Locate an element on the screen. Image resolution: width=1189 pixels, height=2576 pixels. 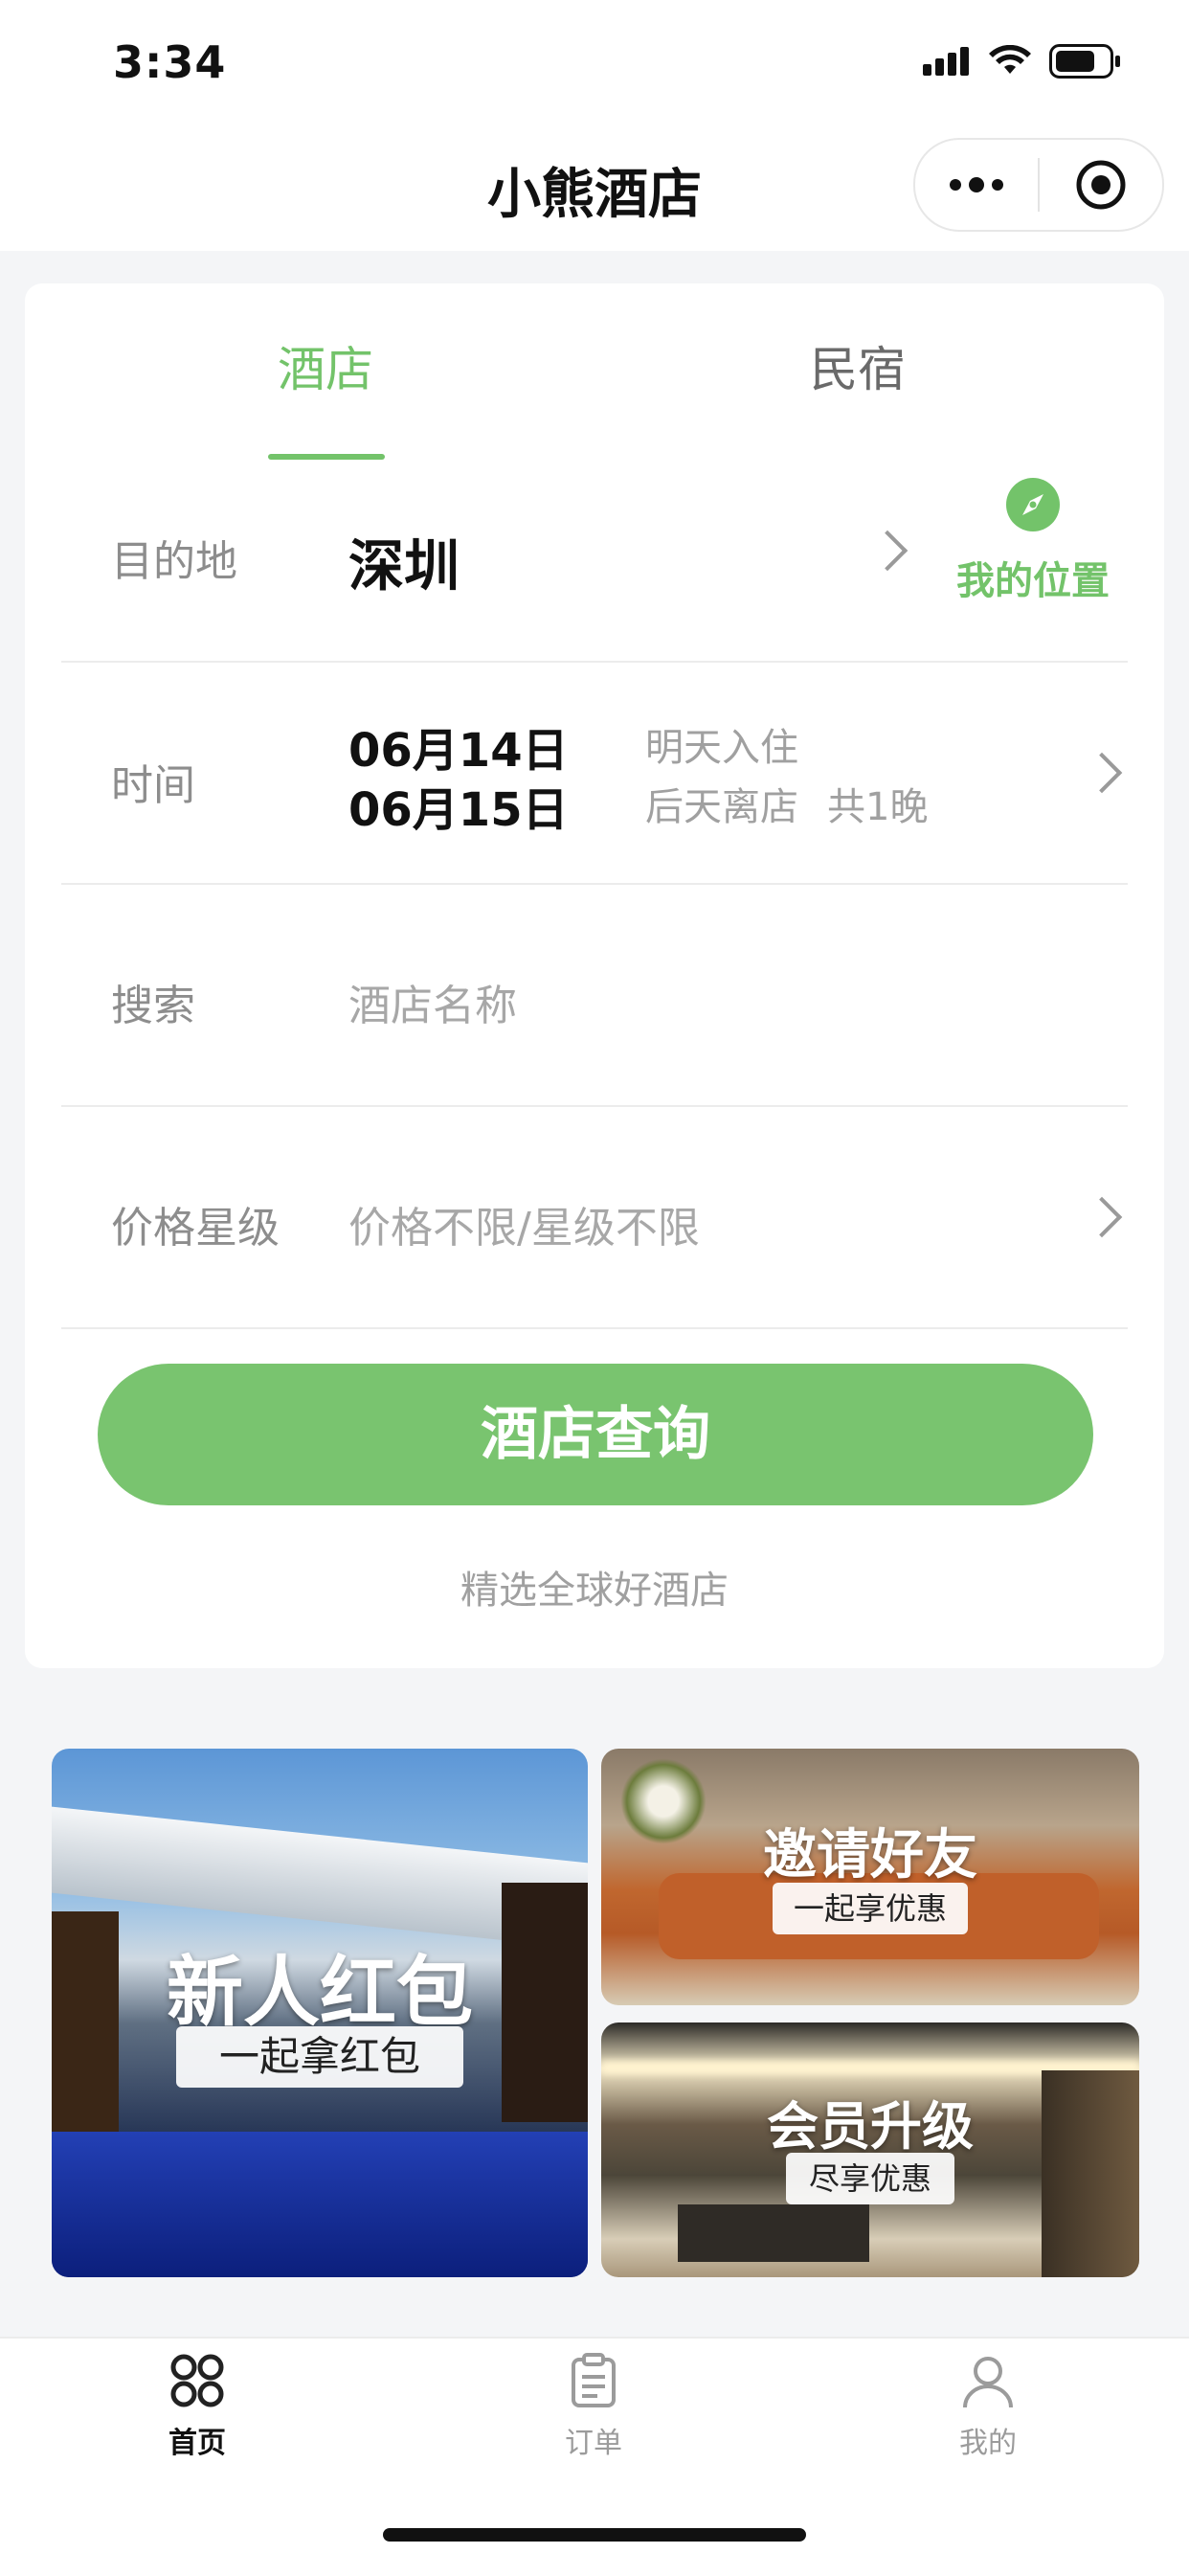
category-tabs: 酒店 民宿 is located at coordinates (594, 395).